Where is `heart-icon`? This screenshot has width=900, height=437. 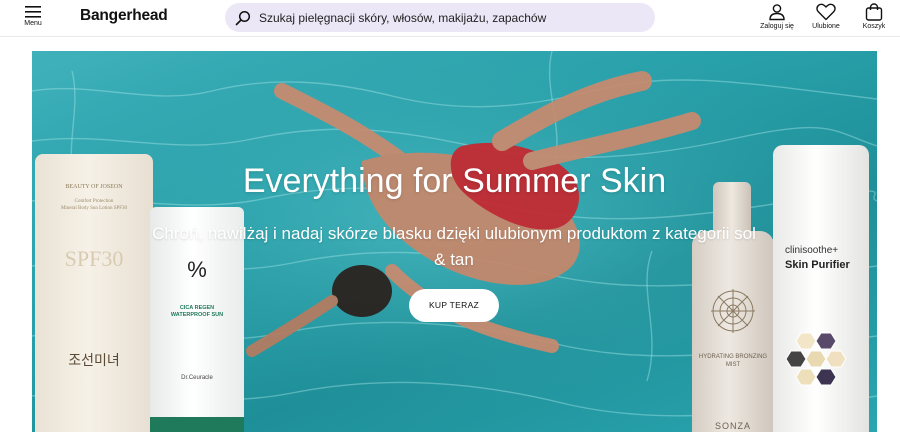 heart-icon is located at coordinates (826, 12).